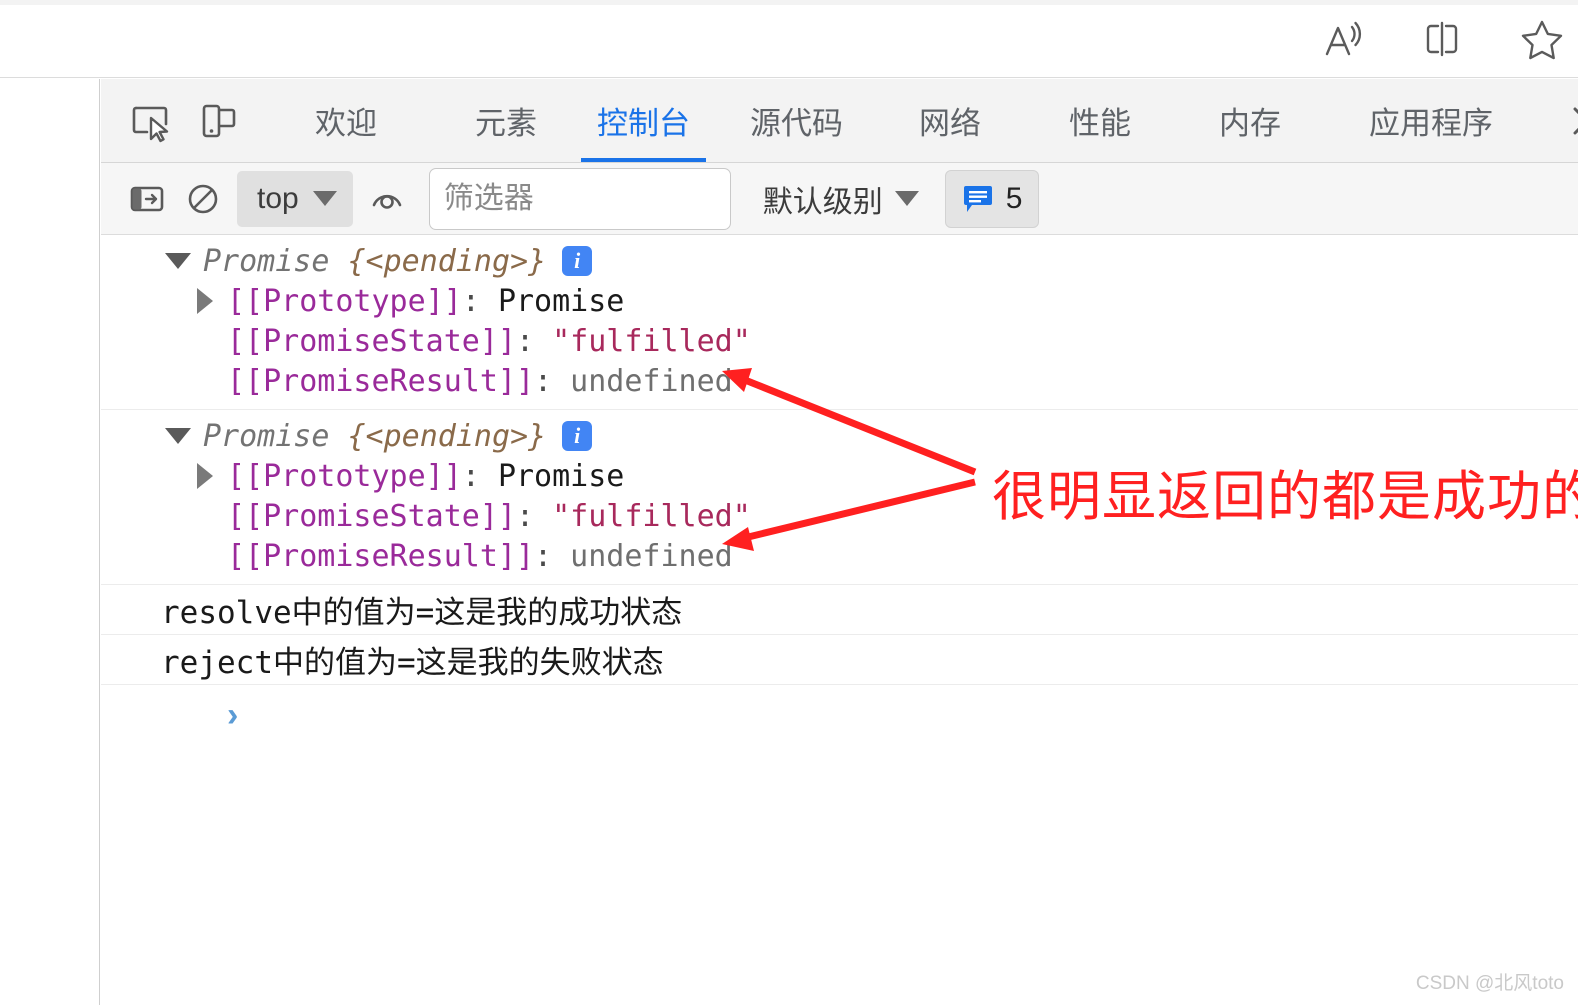 The width and height of the screenshot is (1578, 1005). What do you see at coordinates (1285, 496) in the screenshot?
I see `annotation-text: 很明显返回的都是成功的` at bounding box center [1285, 496].